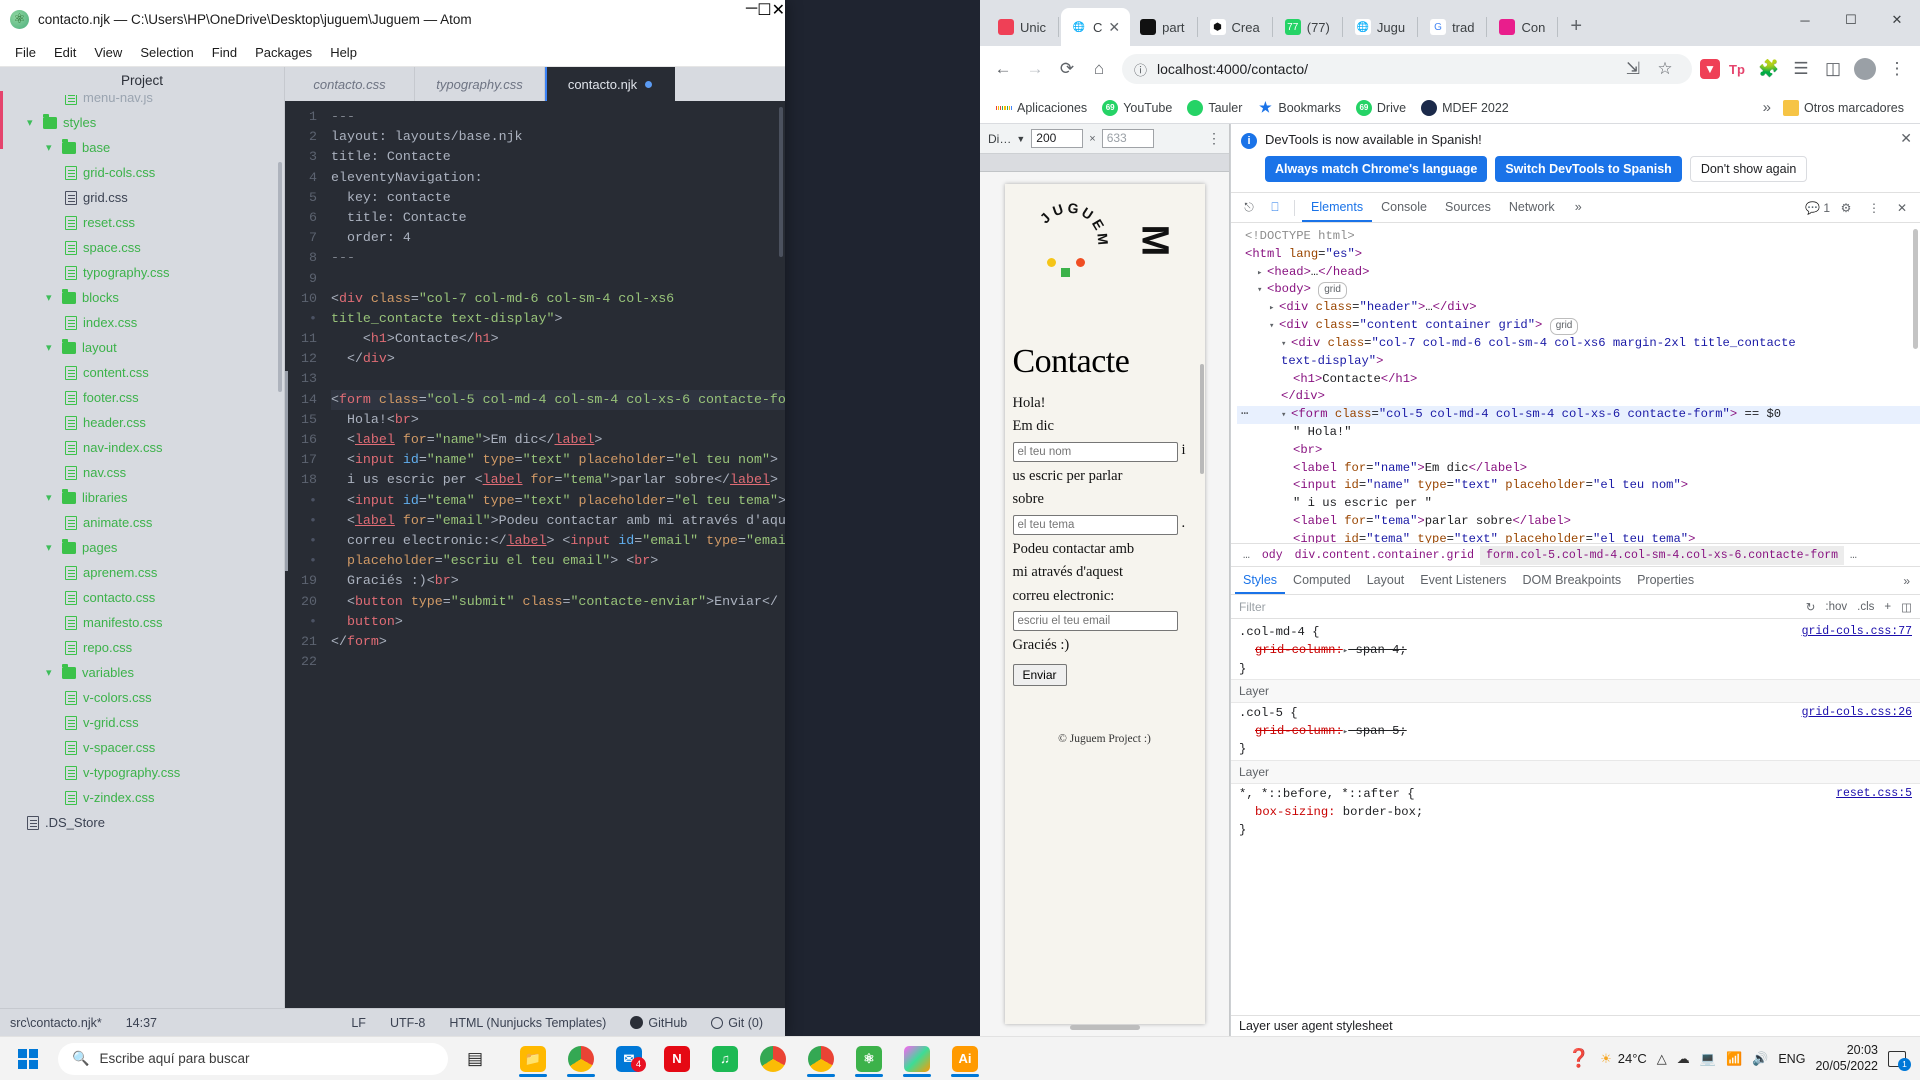 The width and height of the screenshot is (1920, 1080). I want to click on bookmark-item: 69 YouTube, so click(1137, 108).